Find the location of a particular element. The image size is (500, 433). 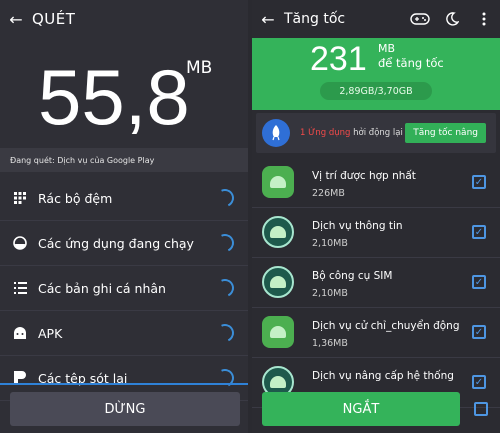

app-name: Dịch vụ nâng cấp hệ thống is located at coordinates (383, 376).